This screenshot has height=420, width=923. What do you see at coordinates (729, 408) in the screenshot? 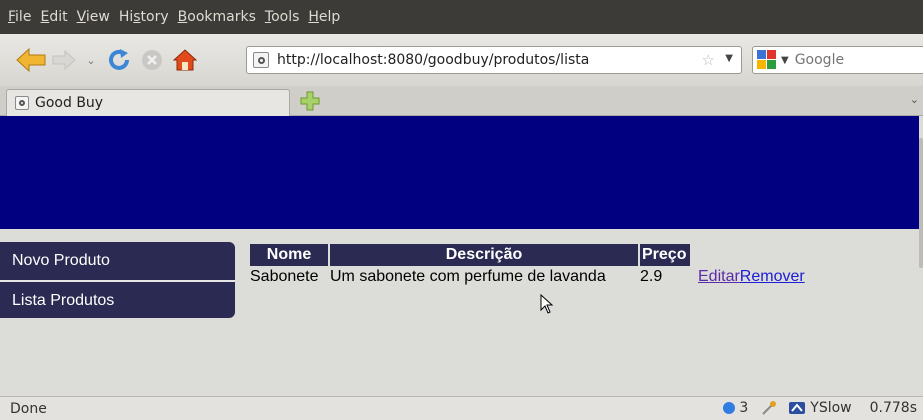
I see `notification-dot-icon` at bounding box center [729, 408].